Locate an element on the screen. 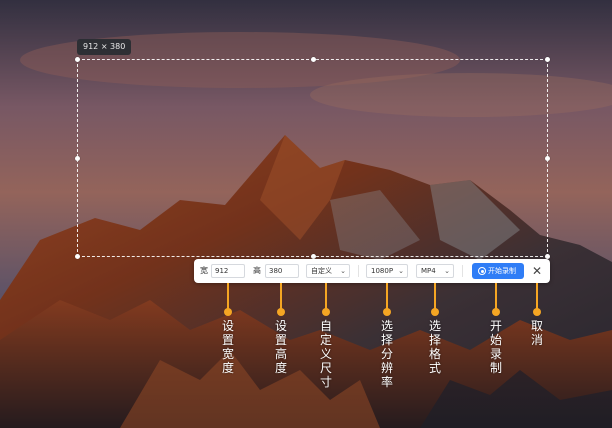 The width and height of the screenshot is (612, 428). callout-label: 设置高度 is located at coordinates (280, 347).